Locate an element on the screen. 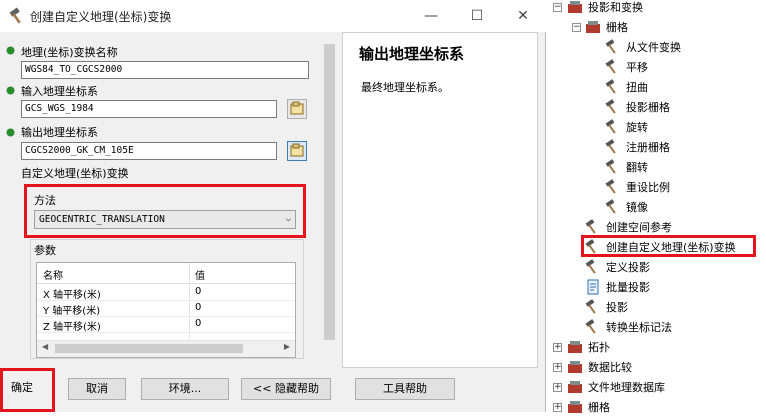  horizontal-scrollbar: ◀ ▶ is located at coordinates (166, 348).